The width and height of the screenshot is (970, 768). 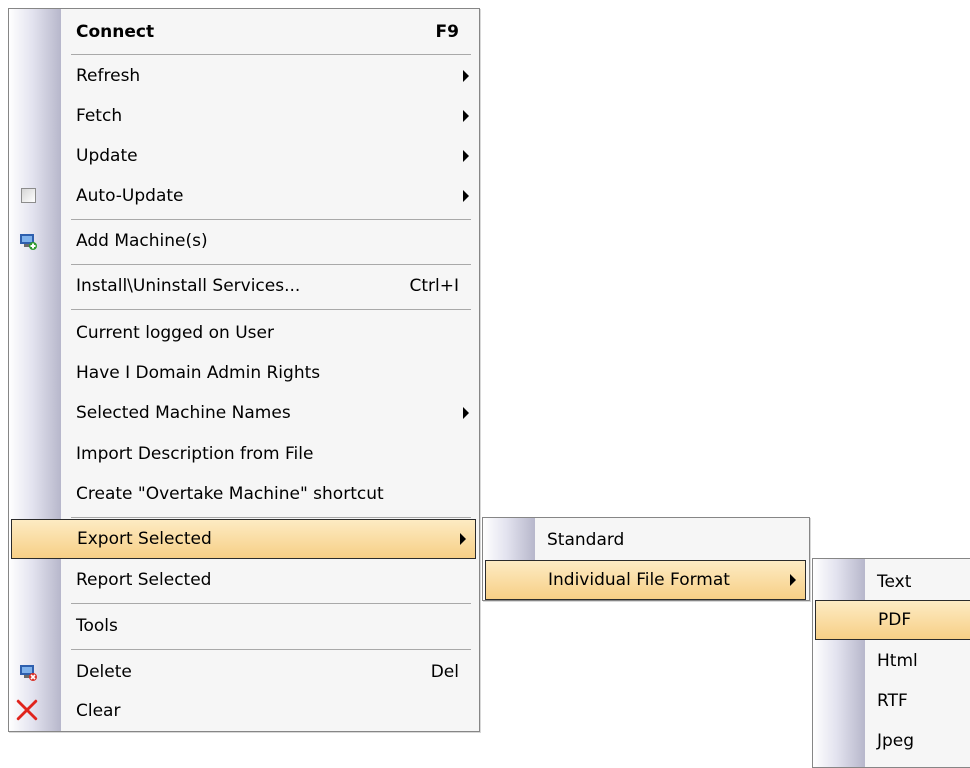 I want to click on menu-item-pdf: PDF, so click(x=892, y=620).